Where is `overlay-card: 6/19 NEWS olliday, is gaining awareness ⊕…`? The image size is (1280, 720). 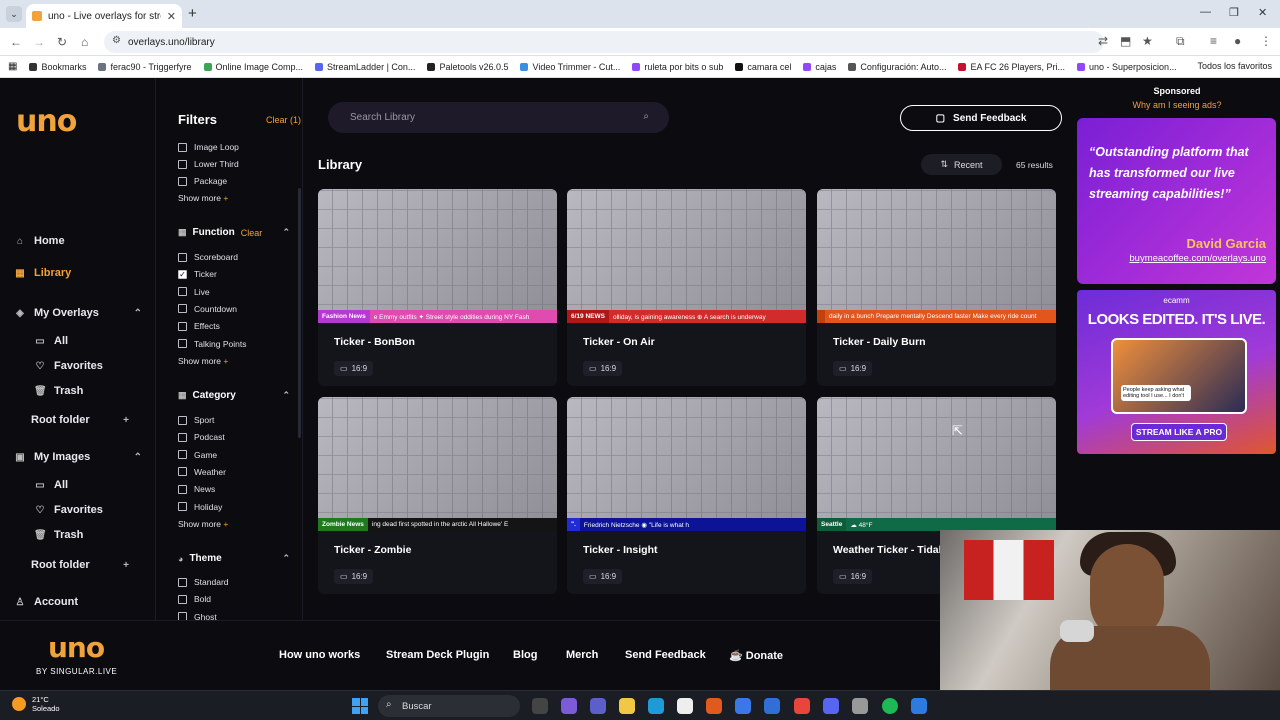 overlay-card: 6/19 NEWS olliday, is gaining awareness ⊕… is located at coordinates (686, 287).